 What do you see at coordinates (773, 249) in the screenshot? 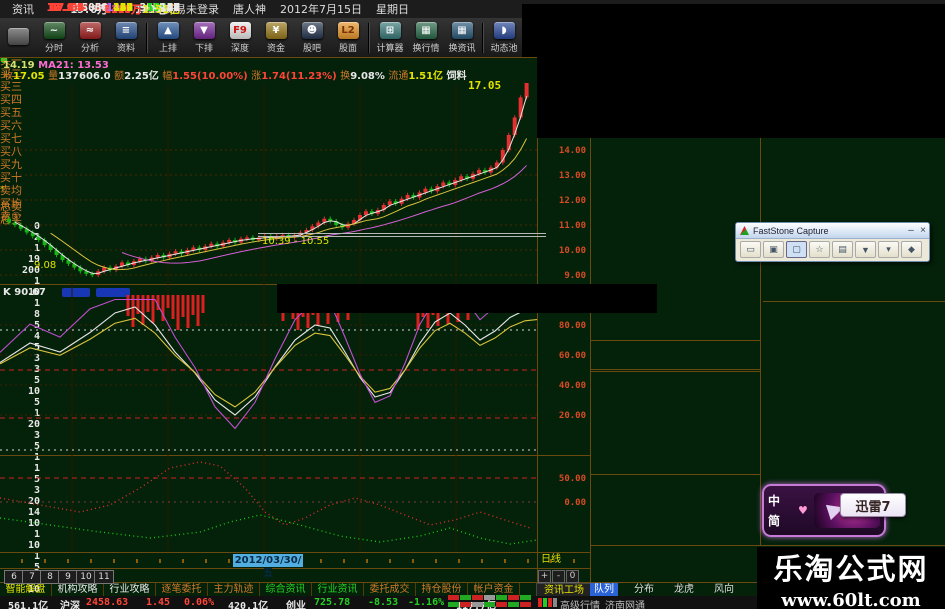
I see `capture-window-object-button: ▣` at bounding box center [773, 249].